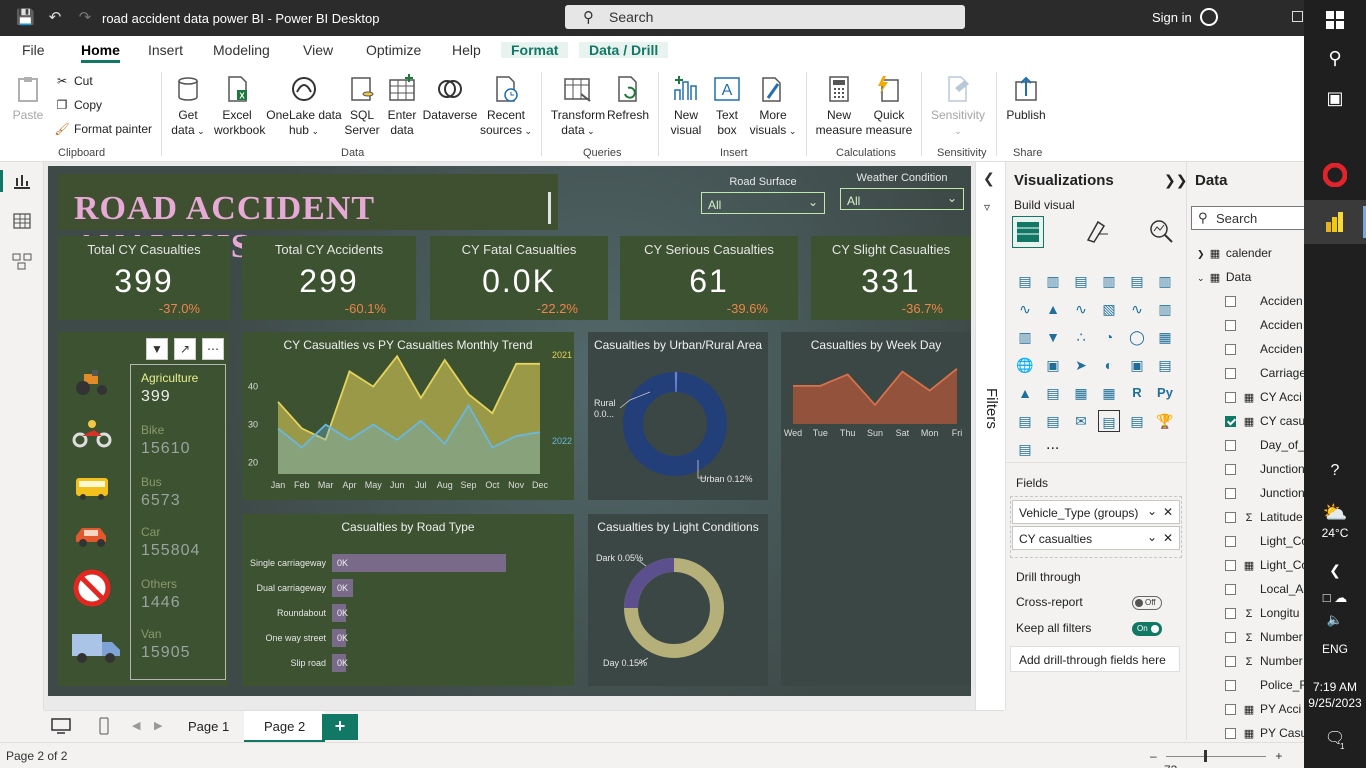  What do you see at coordinates (686, 106) in the screenshot?
I see `new-visual-button: New visual` at bounding box center [686, 106].